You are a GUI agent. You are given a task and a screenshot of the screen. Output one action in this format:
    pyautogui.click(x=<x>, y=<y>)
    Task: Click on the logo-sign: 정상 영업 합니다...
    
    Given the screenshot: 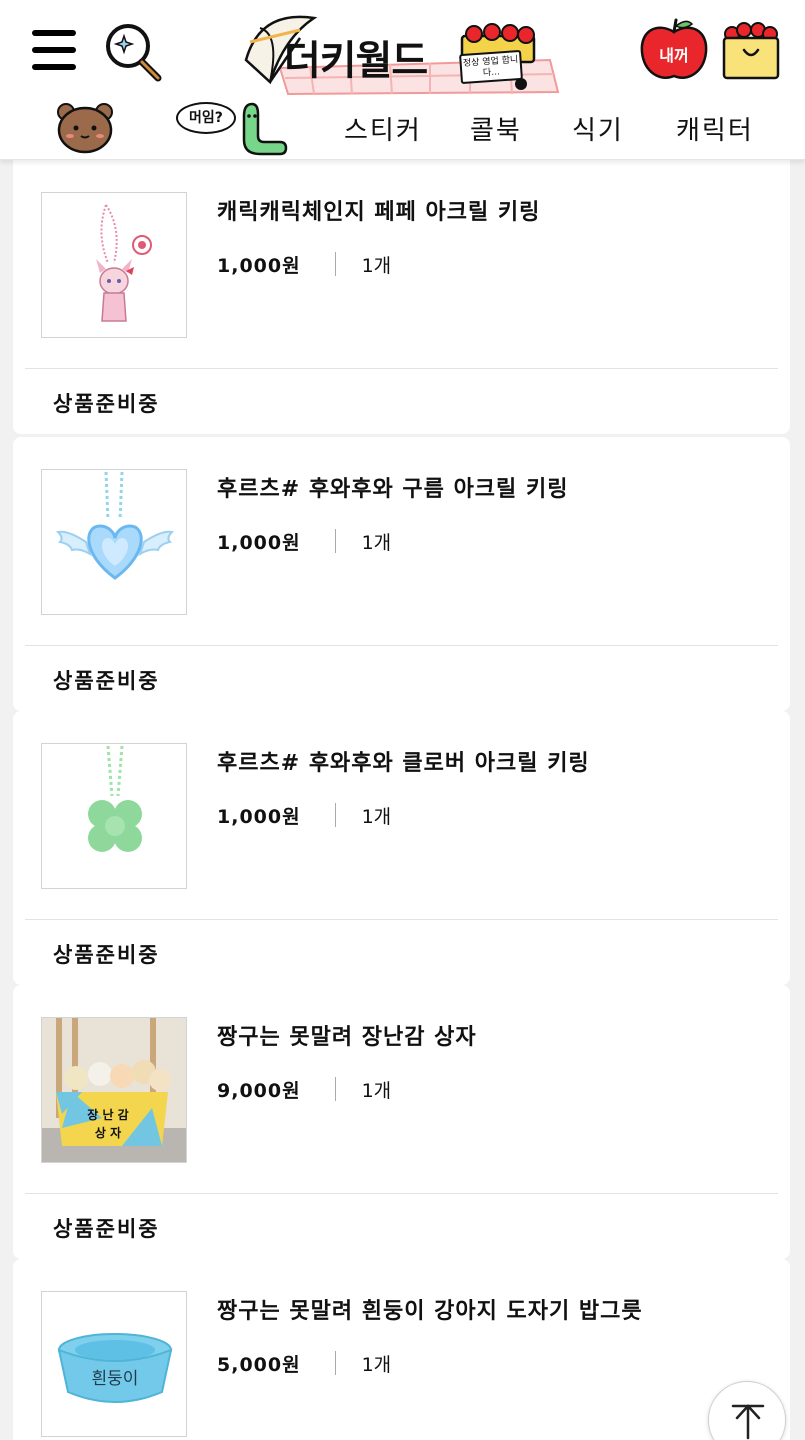 What is the action you would take?
    pyautogui.click(x=491, y=67)
    